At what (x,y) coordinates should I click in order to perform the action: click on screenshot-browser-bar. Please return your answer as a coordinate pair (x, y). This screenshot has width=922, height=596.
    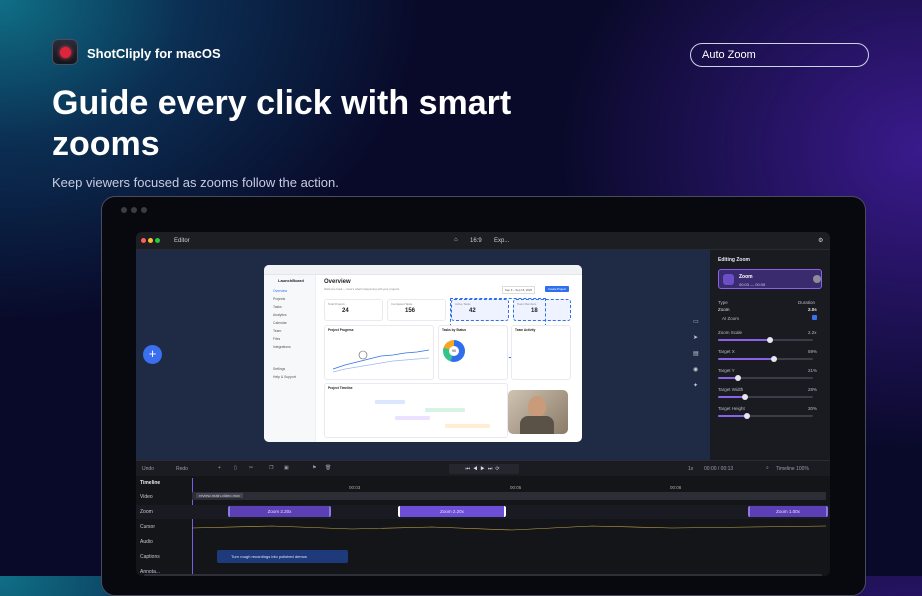
    Looking at the image, I should click on (423, 270).